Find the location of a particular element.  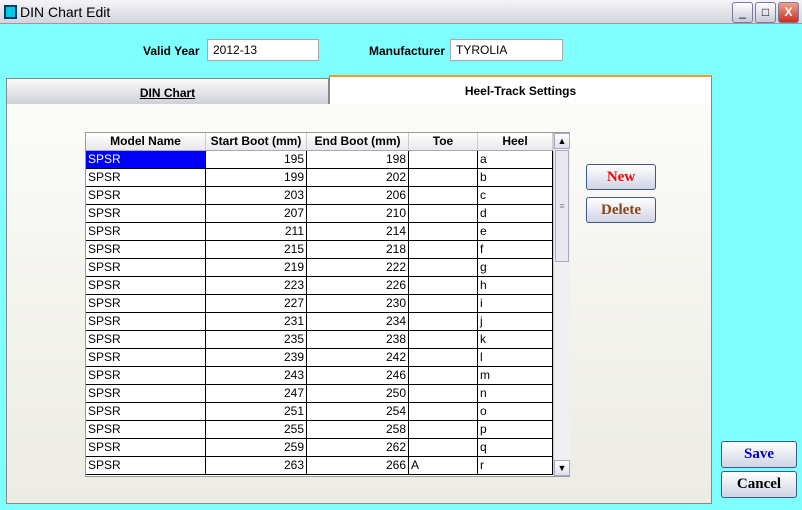

cell-heel: h is located at coordinates (515, 285).